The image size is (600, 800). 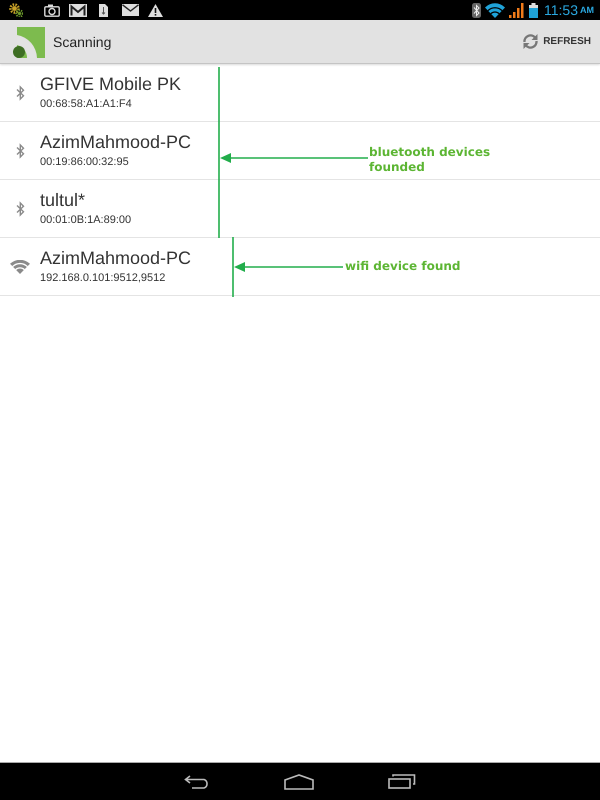 I want to click on device-name: tultul*, so click(x=63, y=200).